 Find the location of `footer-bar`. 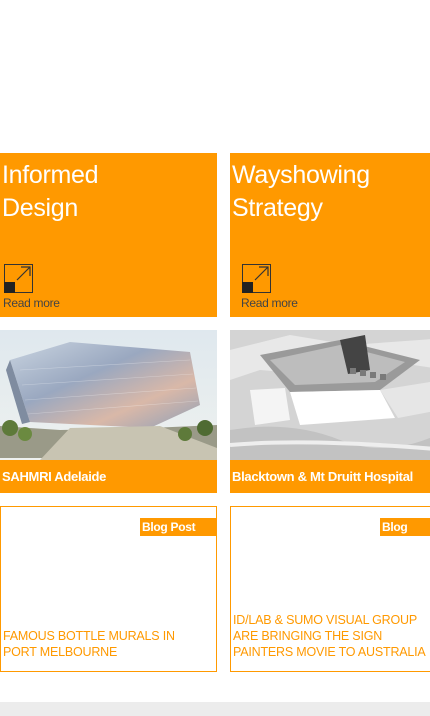

footer-bar is located at coordinates (215, 709).